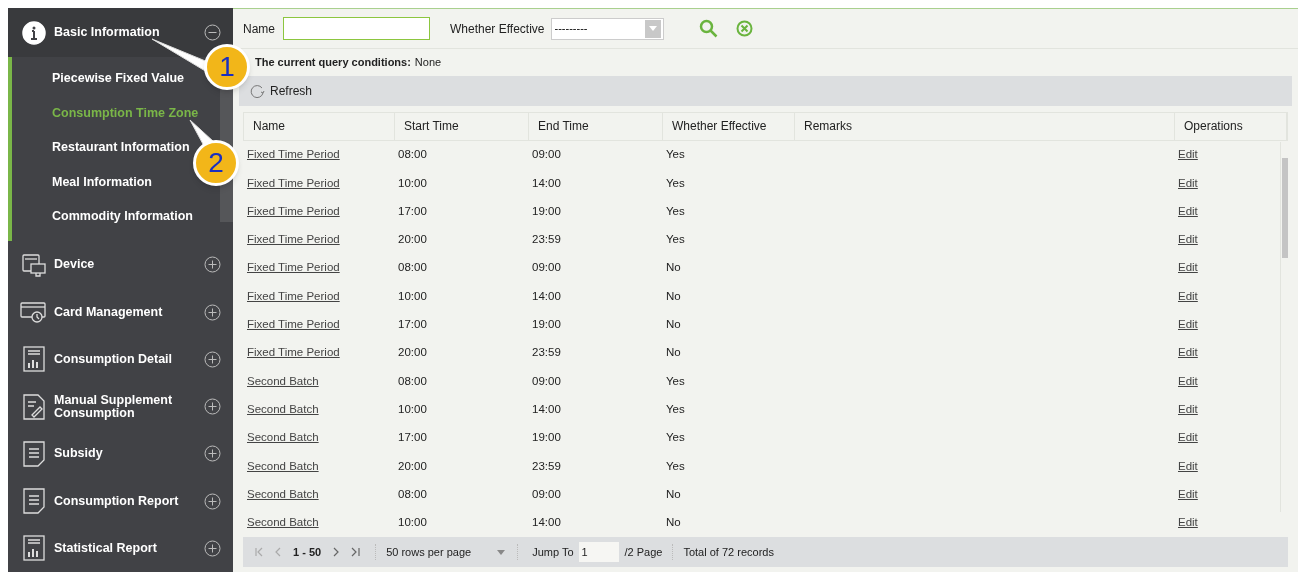  Describe the element at coordinates (356, 552) in the screenshot. I see `last-page-icon` at that location.